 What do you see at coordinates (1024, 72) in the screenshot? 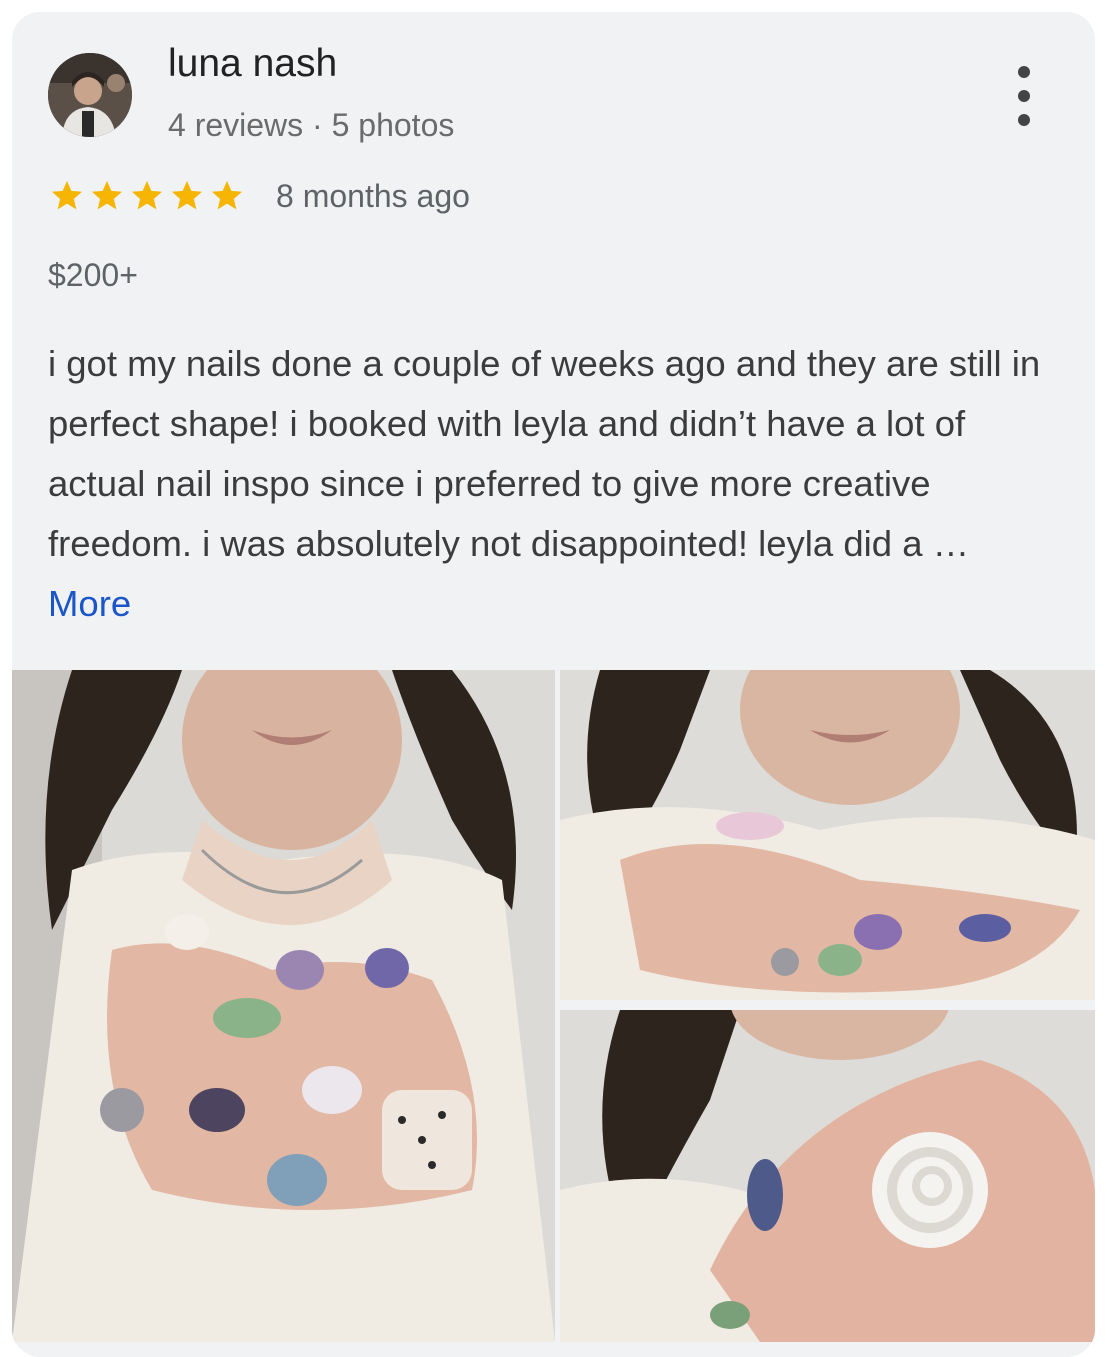
I see `more-vertical-icon` at bounding box center [1024, 72].